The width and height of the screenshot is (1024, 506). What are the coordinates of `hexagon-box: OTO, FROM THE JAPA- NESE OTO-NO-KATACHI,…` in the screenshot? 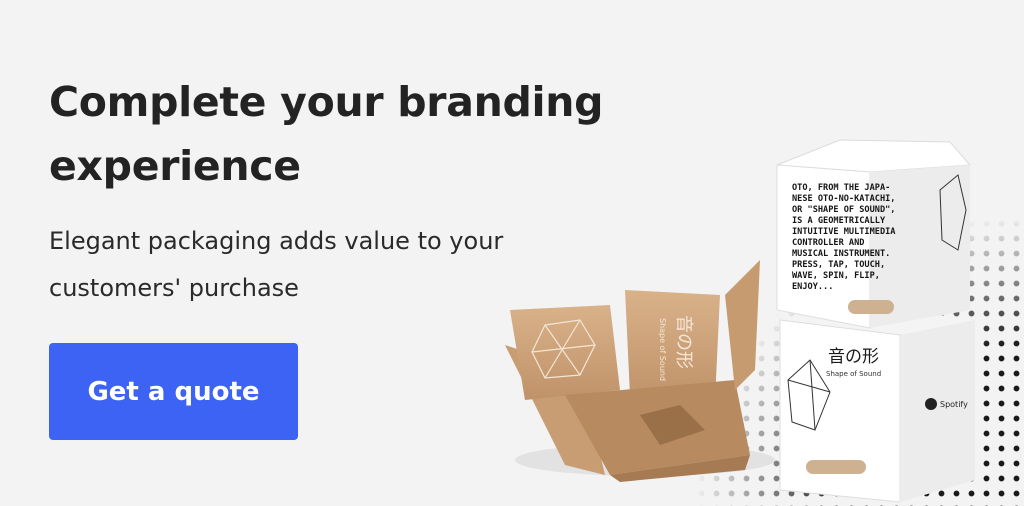 It's located at (874, 234).